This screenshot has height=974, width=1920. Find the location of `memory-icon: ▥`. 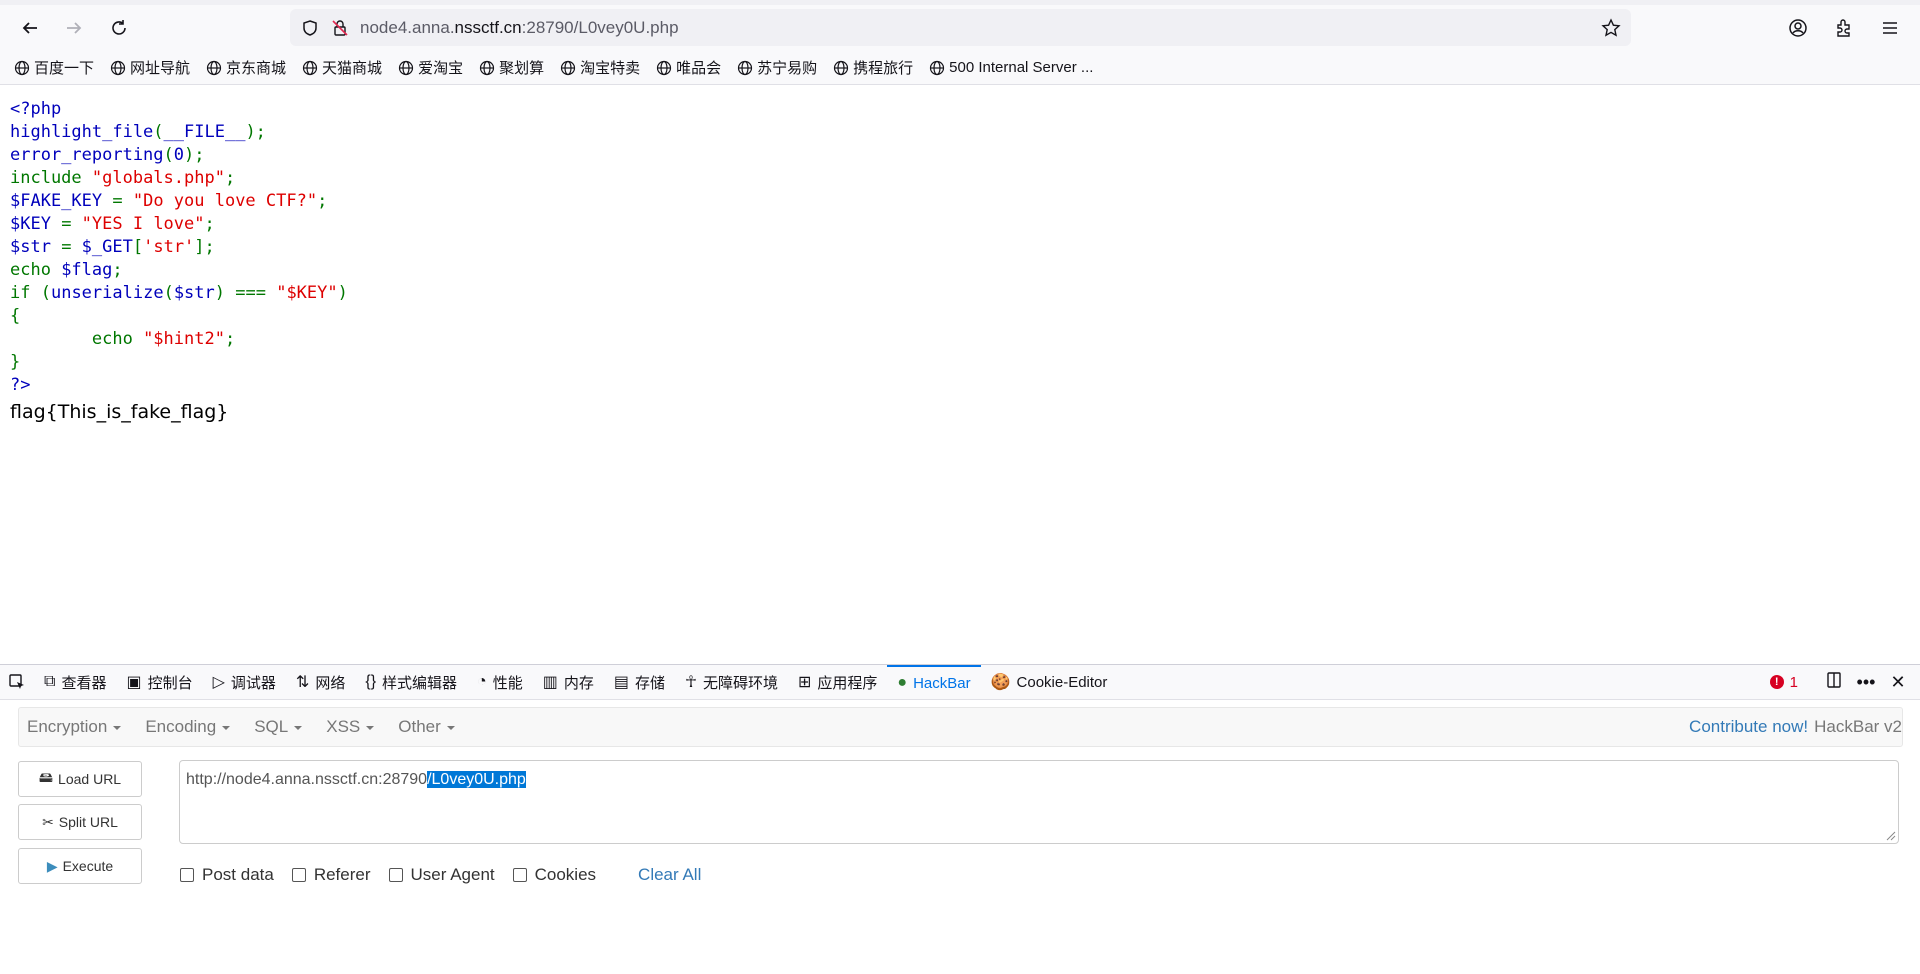

memory-icon: ▥ is located at coordinates (550, 682).